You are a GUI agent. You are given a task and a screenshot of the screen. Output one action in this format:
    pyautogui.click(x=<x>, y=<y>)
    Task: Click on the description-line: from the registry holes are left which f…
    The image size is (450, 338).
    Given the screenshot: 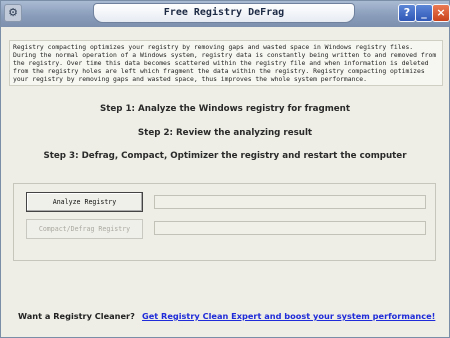 What is the action you would take?
    pyautogui.click(x=219, y=71)
    